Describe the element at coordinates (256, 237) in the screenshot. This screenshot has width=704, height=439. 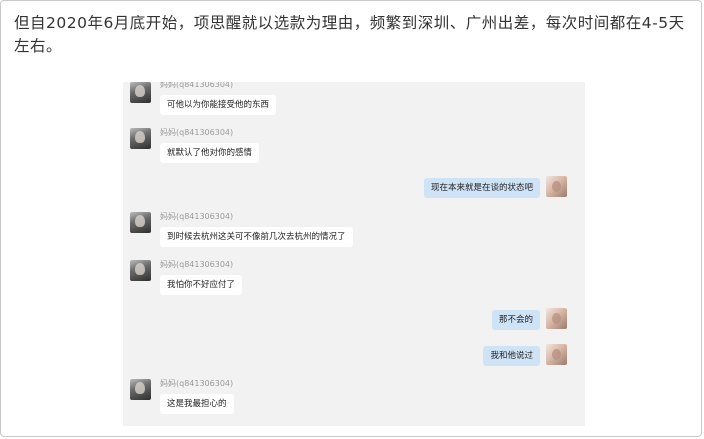
I see `message-bubble: 到时候去杭州这关可不像前几次去杭州的情况了` at that location.